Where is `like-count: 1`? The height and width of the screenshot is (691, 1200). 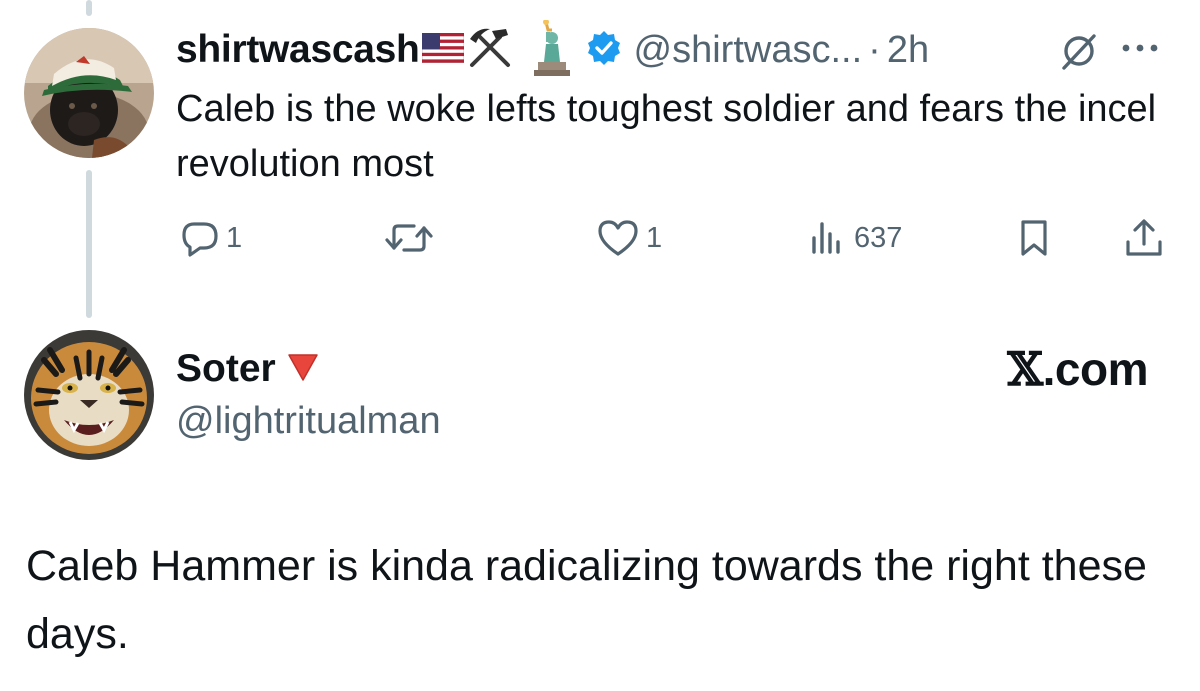
like-count: 1 is located at coordinates (654, 237).